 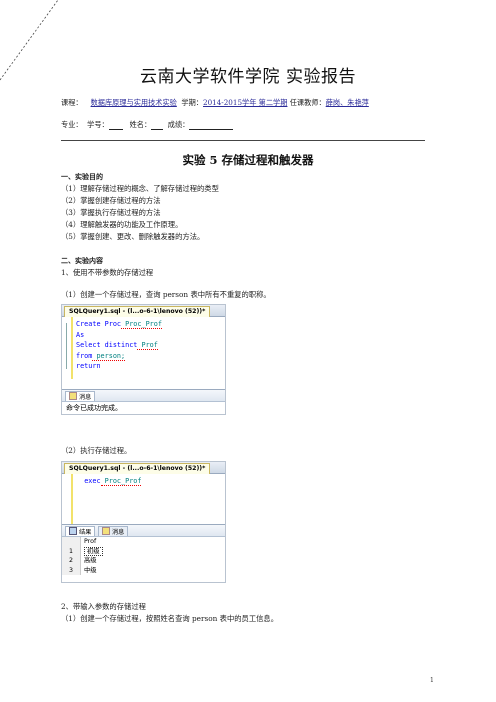 What do you see at coordinates (307, 102) in the screenshot?
I see `teacher-label: 任课教师：` at bounding box center [307, 102].